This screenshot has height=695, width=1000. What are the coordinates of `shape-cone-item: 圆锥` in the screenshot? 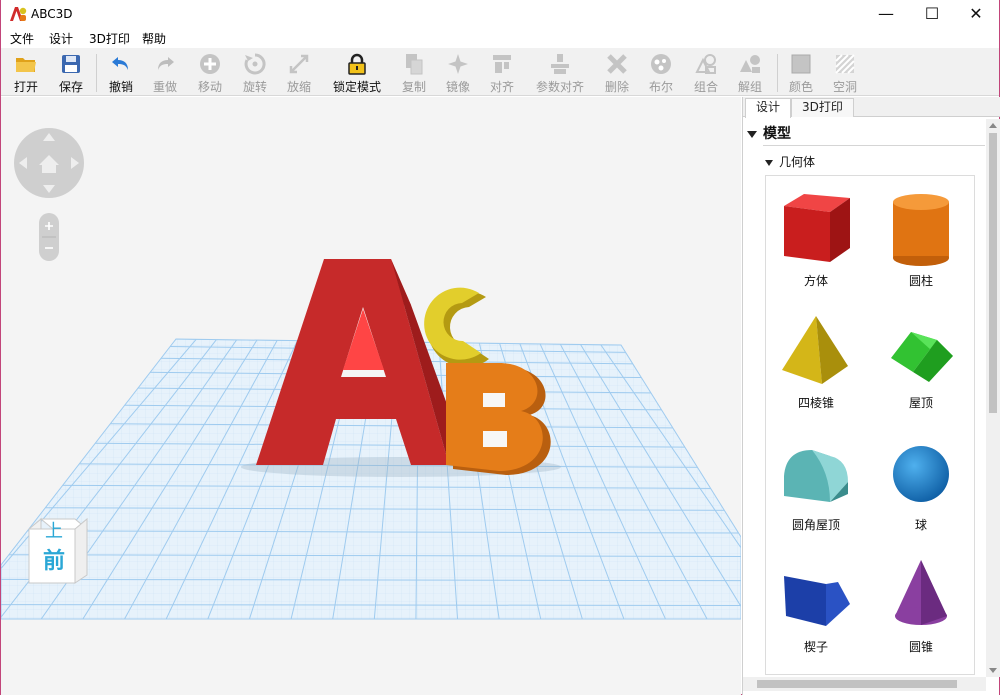 It's located at (921, 608).